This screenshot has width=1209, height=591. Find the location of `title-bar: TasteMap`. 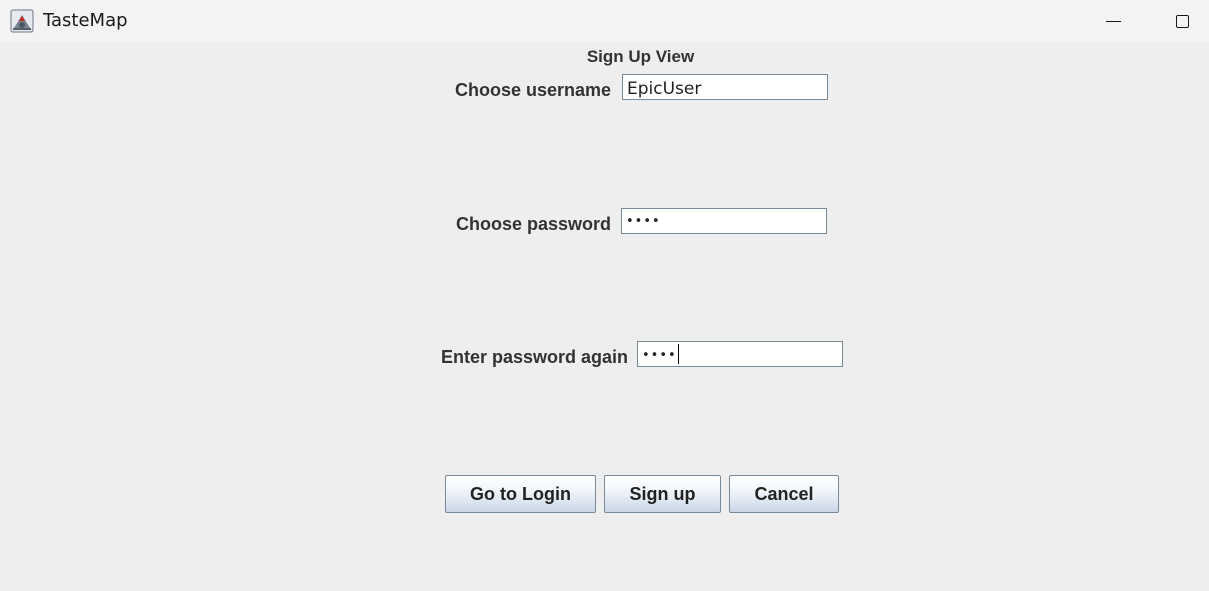

title-bar: TasteMap is located at coordinates (604, 21).